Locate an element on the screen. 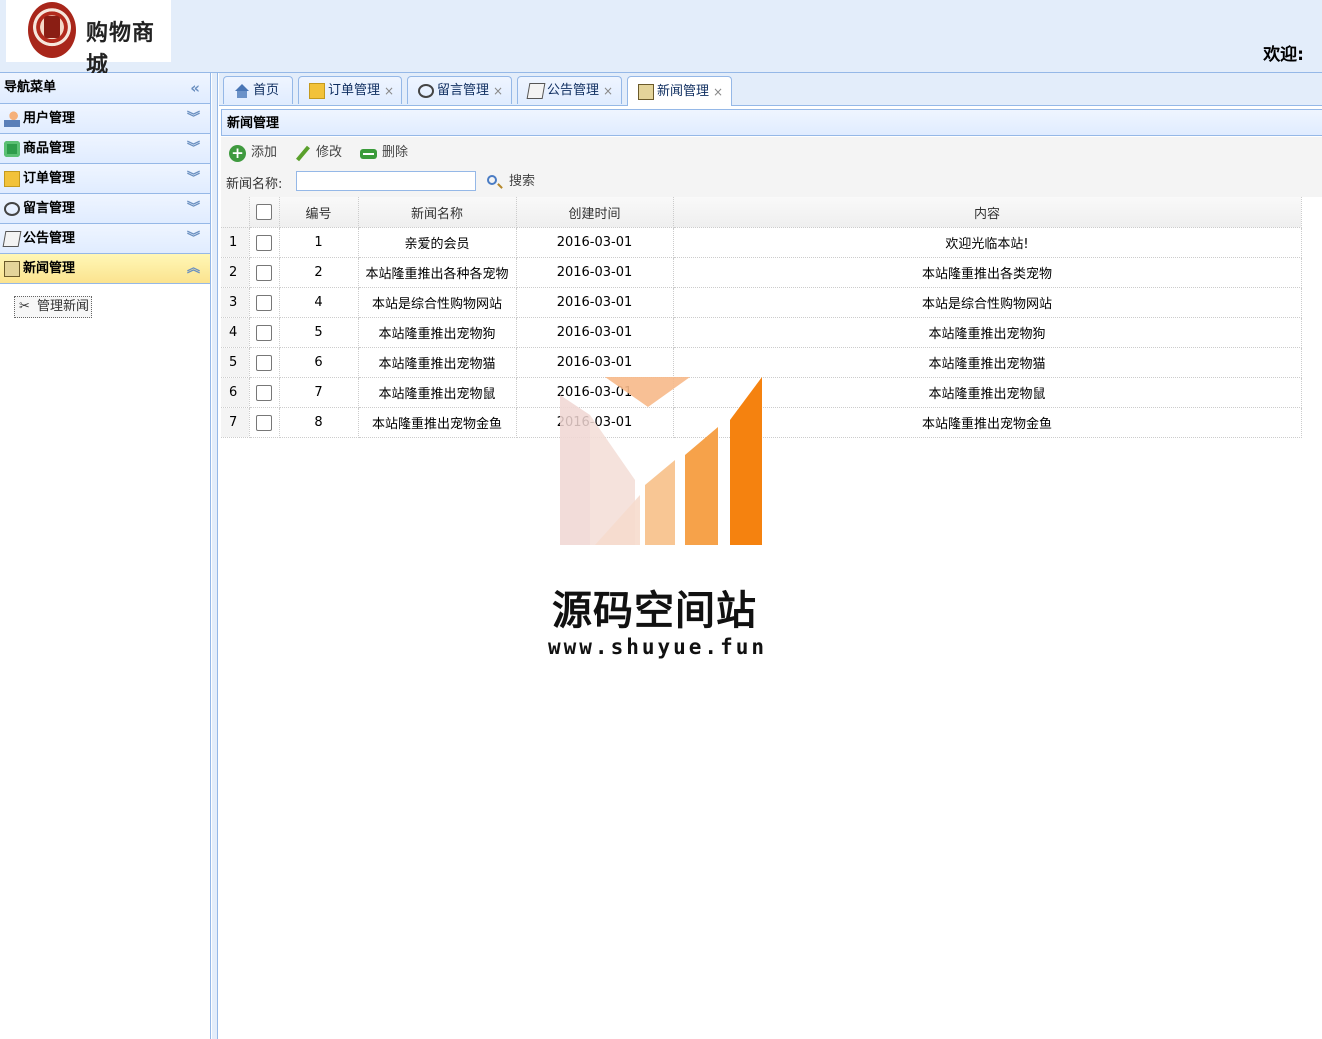  chevron-up-icon: ︽ is located at coordinates (193, 268).